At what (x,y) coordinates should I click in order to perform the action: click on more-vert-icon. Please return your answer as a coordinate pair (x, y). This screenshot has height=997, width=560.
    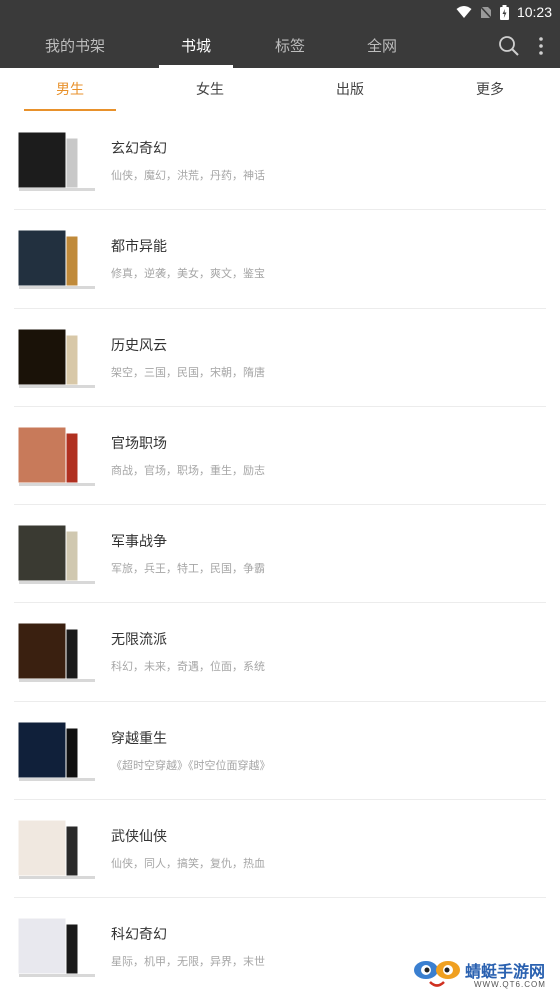
    Looking at the image, I should click on (541, 46).